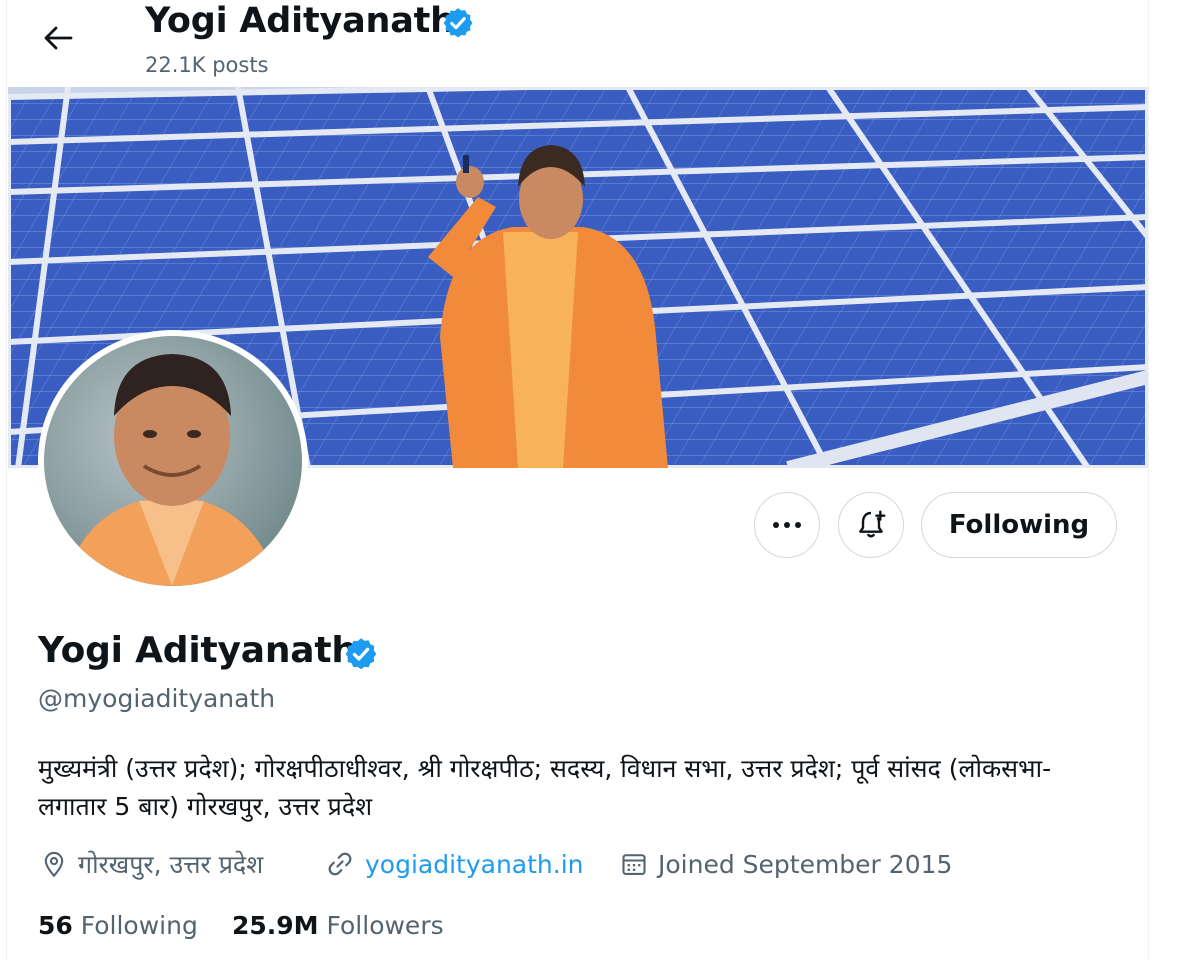 This screenshot has width=1200, height=960. What do you see at coordinates (805, 864) in the screenshot?
I see `joined-text: Joined September 2015` at bounding box center [805, 864].